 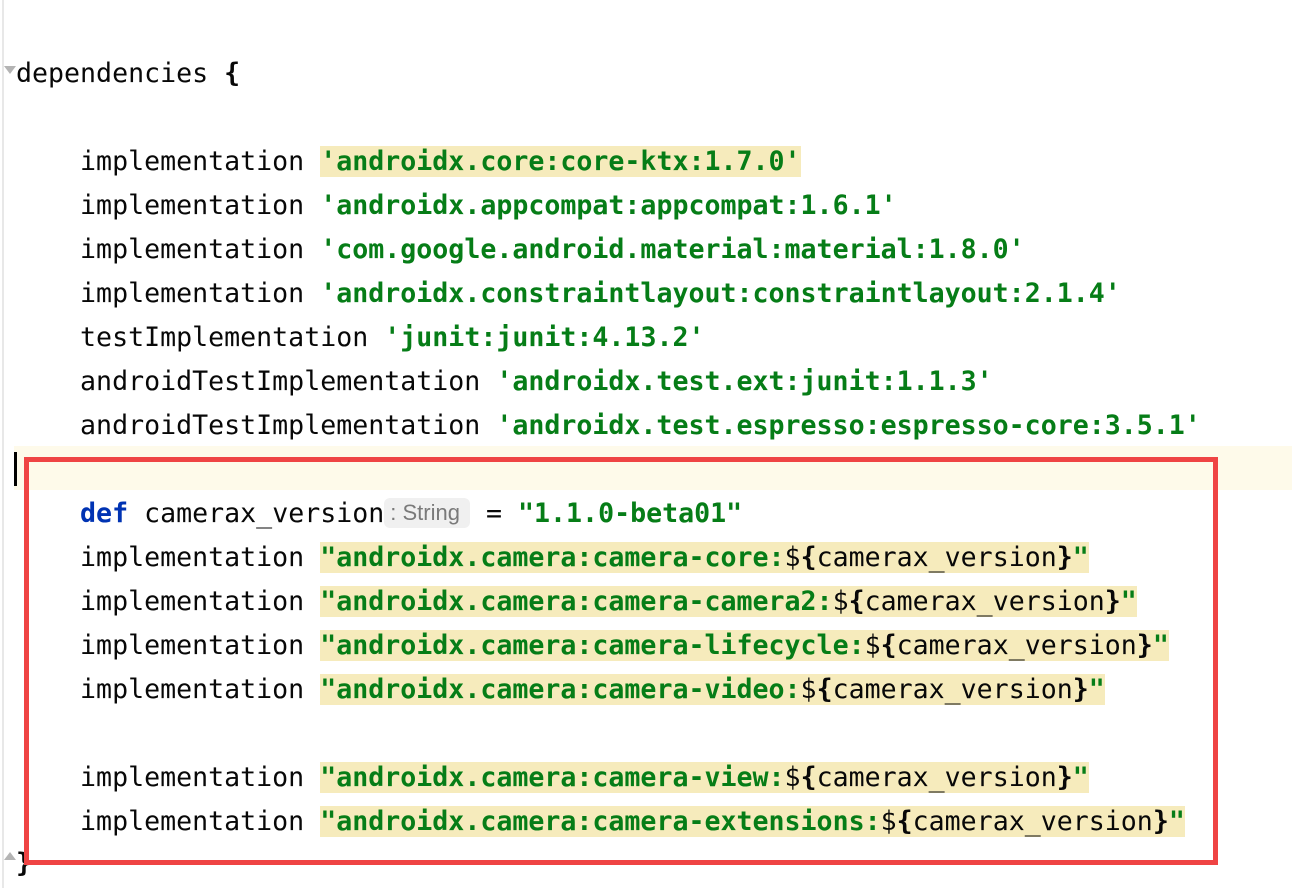 I want to click on code-line-dependencies-close: }, so click(x=24, y=864).